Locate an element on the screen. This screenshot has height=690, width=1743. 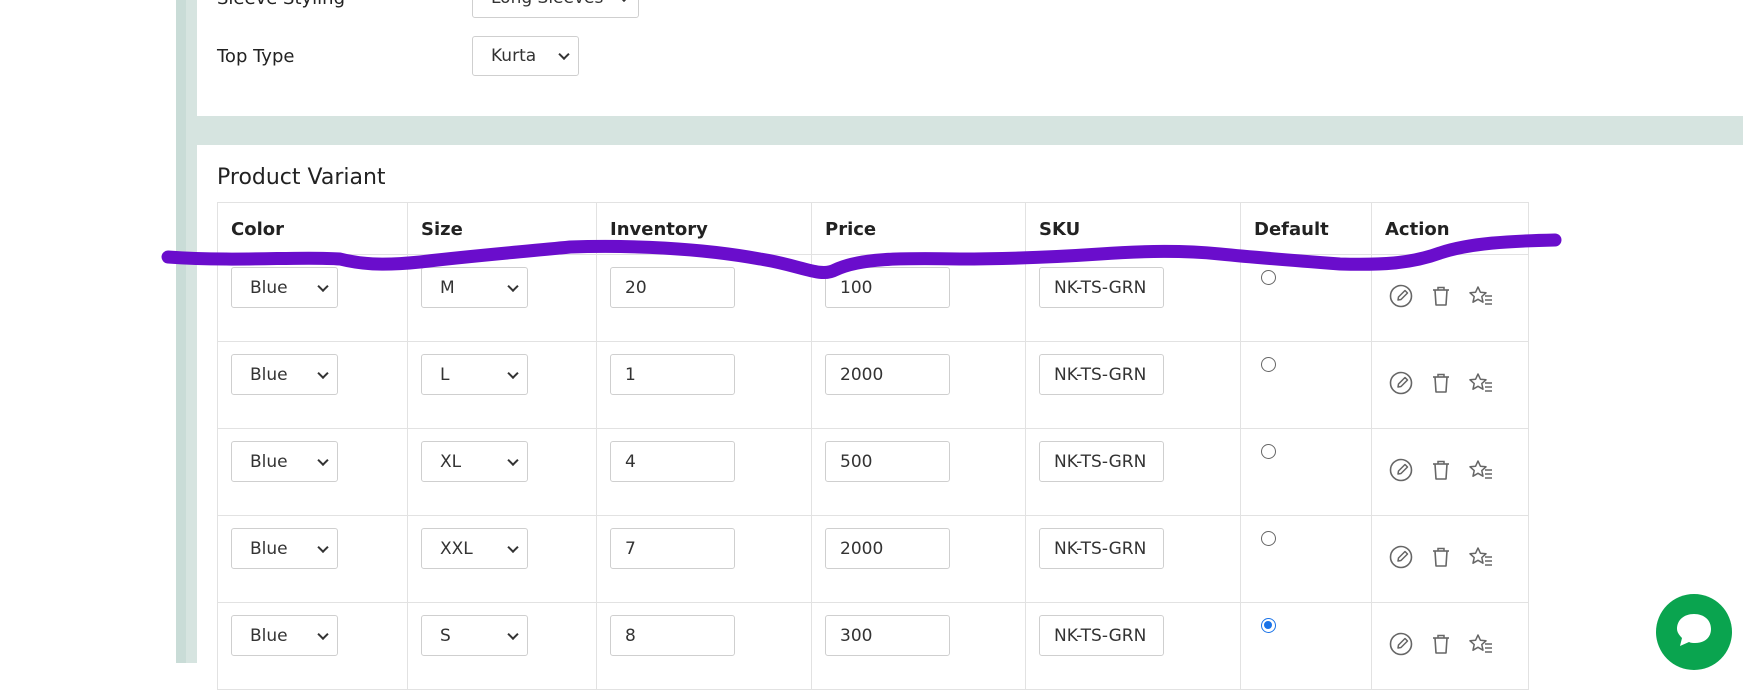
size-select: XXL is located at coordinates (474, 548).